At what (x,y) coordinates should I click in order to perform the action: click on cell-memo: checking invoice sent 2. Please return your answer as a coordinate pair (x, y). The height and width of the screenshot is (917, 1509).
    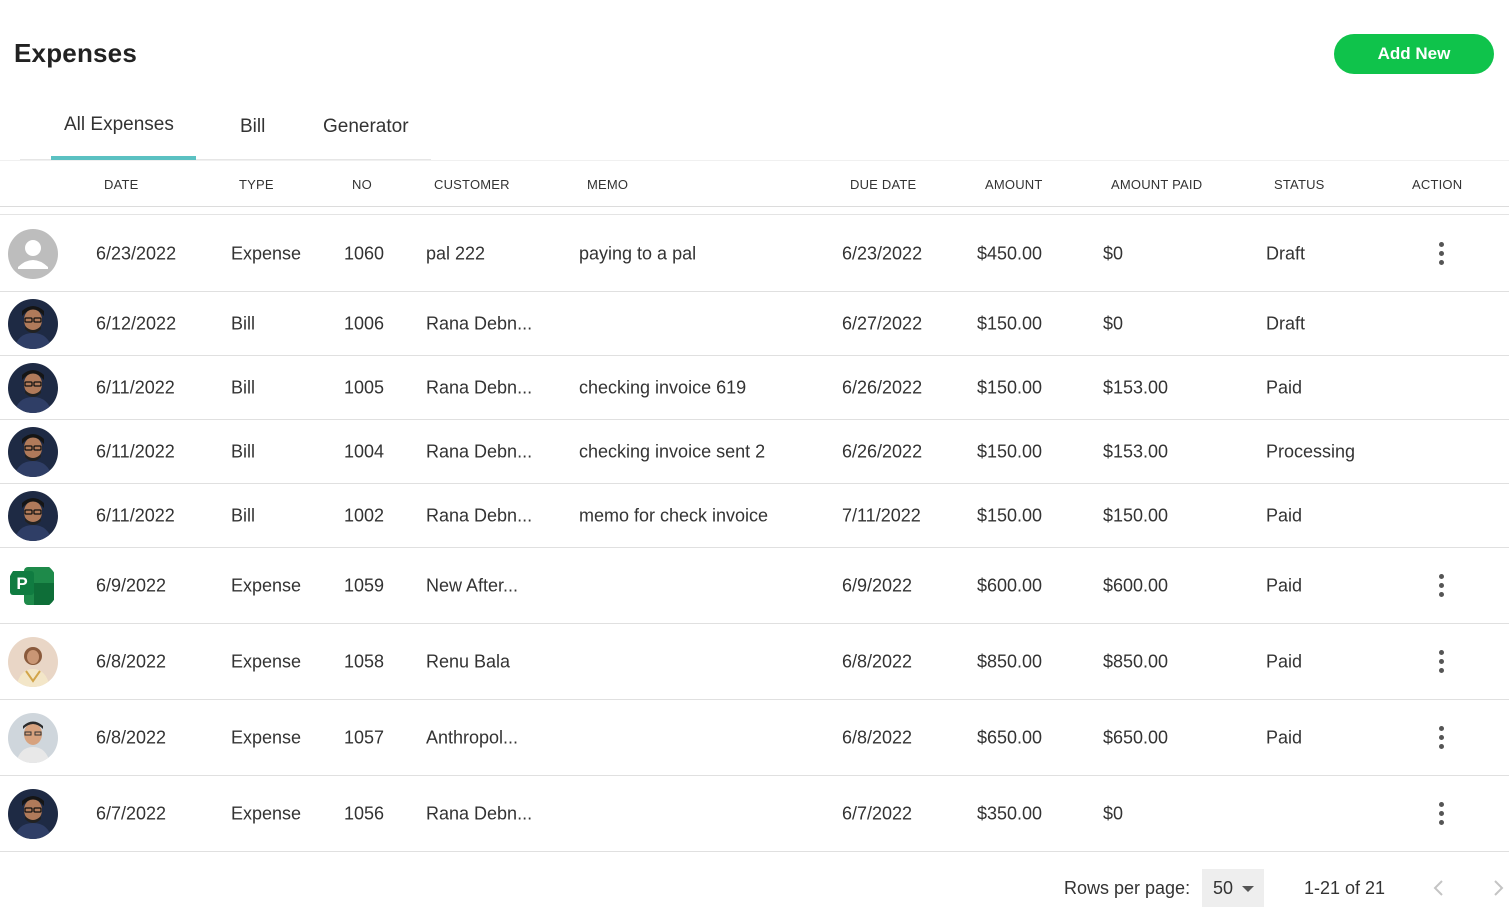
    Looking at the image, I should click on (672, 451).